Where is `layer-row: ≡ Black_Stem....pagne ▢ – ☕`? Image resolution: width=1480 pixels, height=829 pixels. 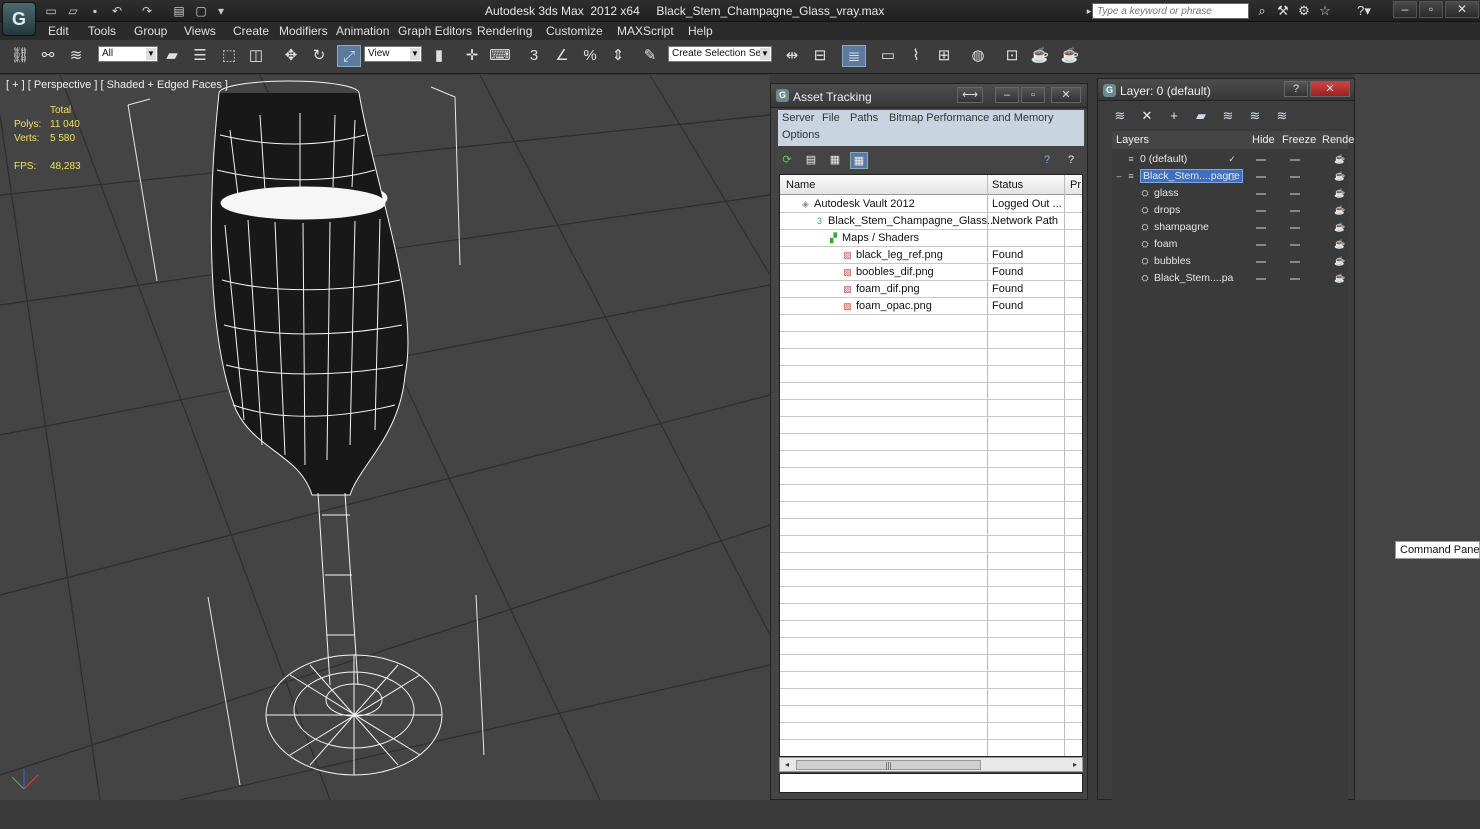
layer-row: ≡ Black_Stem....pagne ▢ – ☕ is located at coordinates (1230, 176).